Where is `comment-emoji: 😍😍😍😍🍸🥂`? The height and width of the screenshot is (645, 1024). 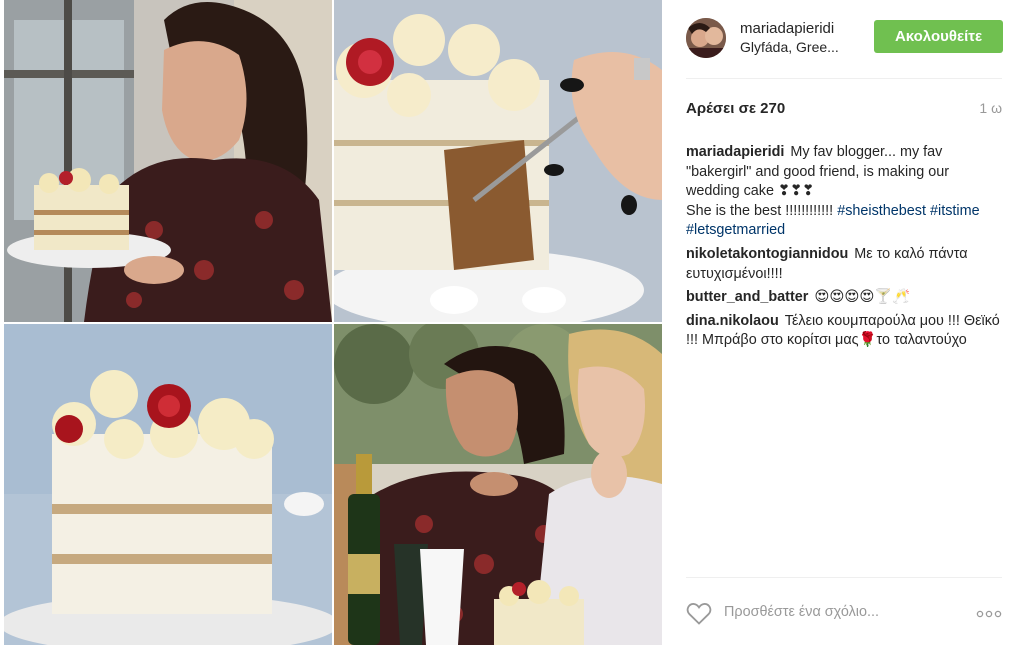 comment-emoji: 😍😍😍😍🍸🥂 is located at coordinates (862, 297).